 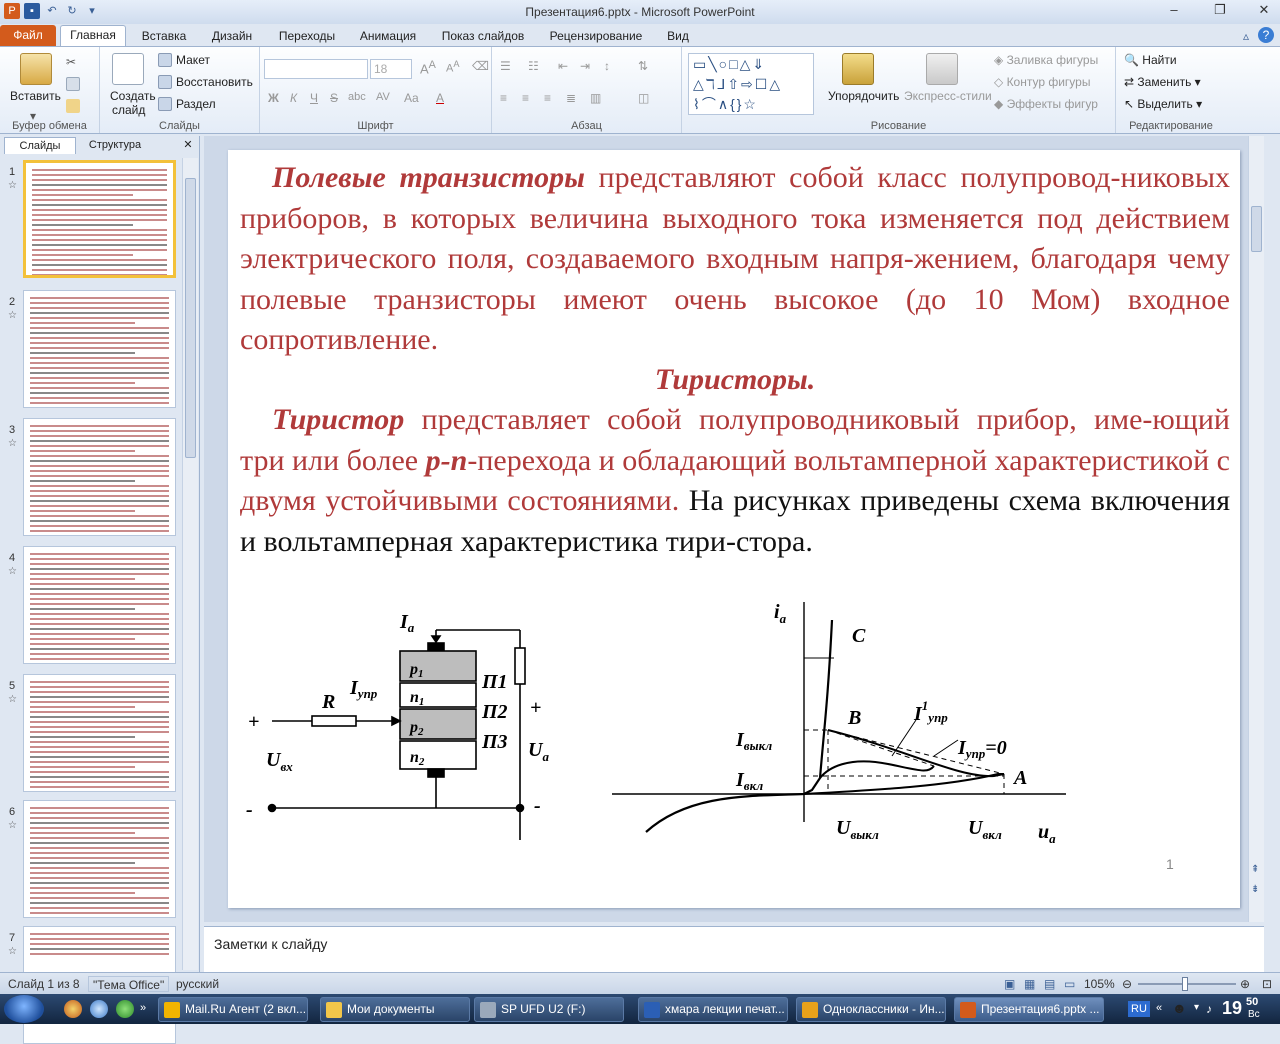 I want to click on paste-icon, so click(x=36, y=69).